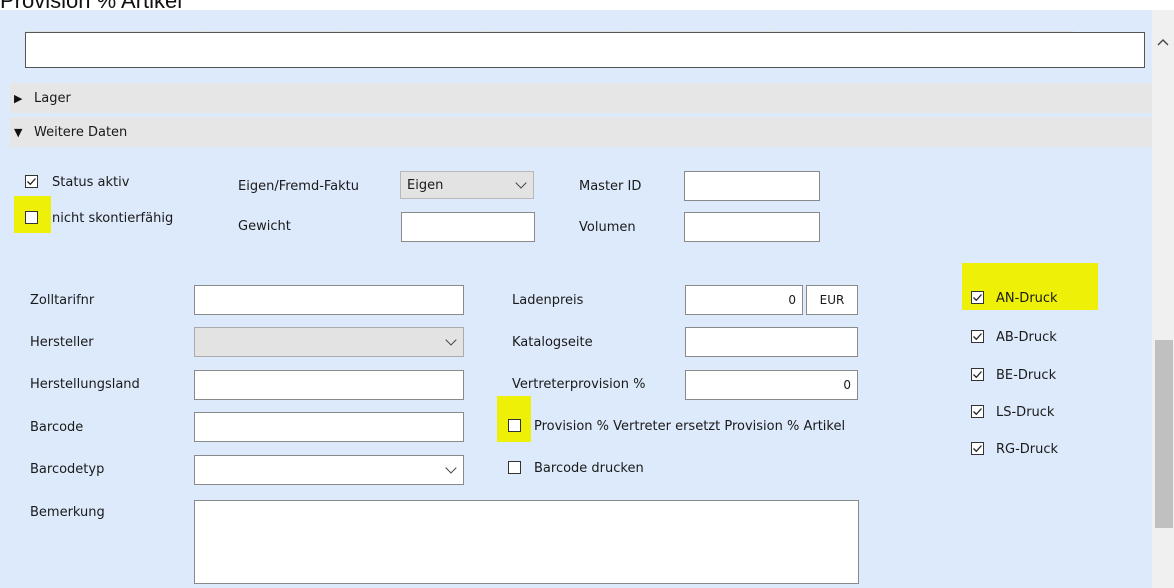 Image resolution: width=1174 pixels, height=588 pixels. Describe the element at coordinates (468, 227) in the screenshot. I see `gewicht-input` at that location.